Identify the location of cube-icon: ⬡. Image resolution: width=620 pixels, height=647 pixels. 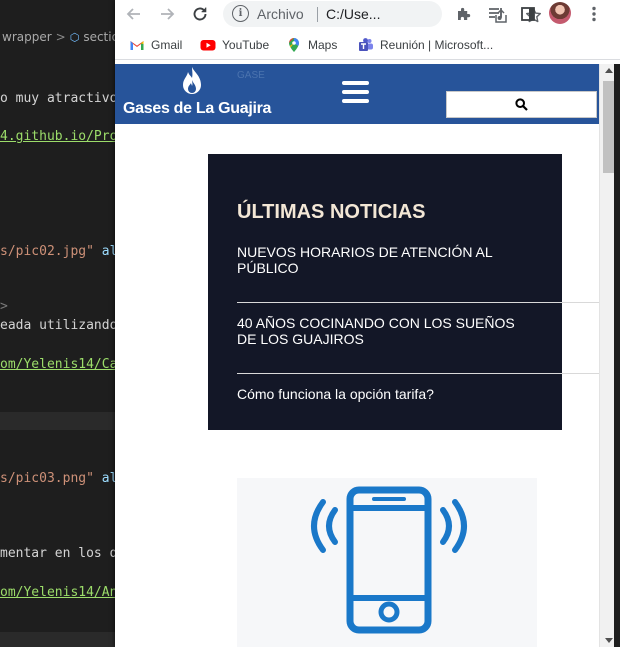
(74, 37).